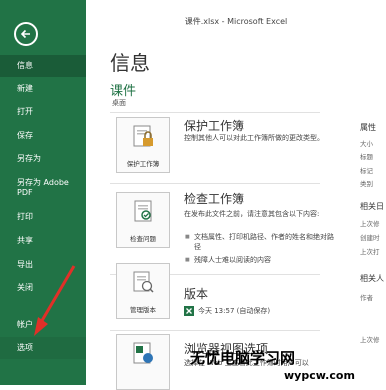  What do you see at coordinates (273, 311) in the screenshot?
I see `version-entry: 今天 13:57 (自动保存)` at bounding box center [273, 311].